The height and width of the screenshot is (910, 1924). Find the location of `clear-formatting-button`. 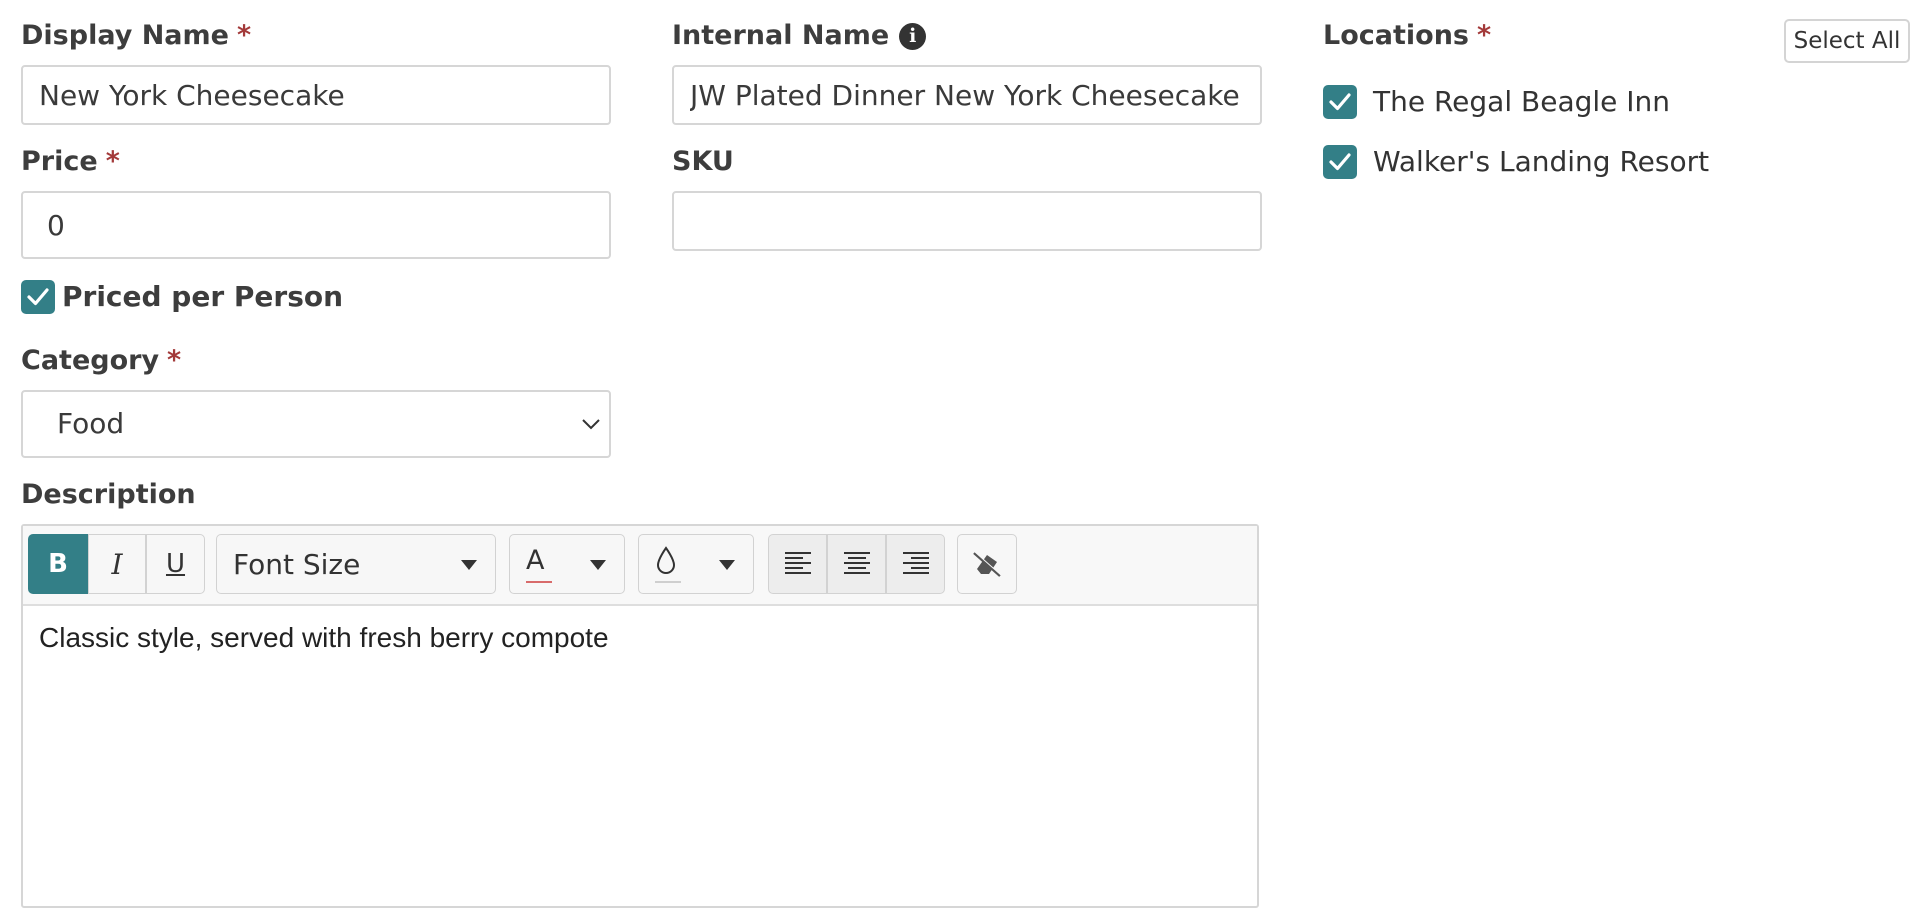

clear-formatting-button is located at coordinates (987, 564).